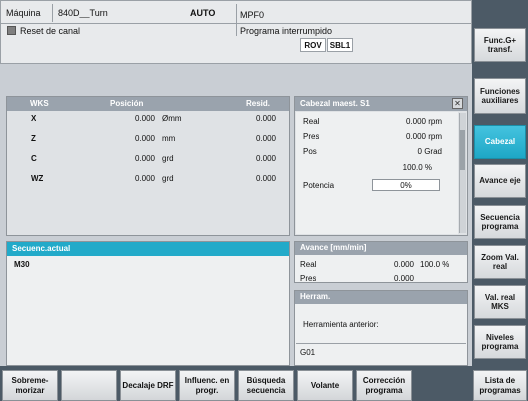  What do you see at coordinates (500, 181) in the screenshot?
I see `softkey-avance-eje: Avance eje` at bounding box center [500, 181].